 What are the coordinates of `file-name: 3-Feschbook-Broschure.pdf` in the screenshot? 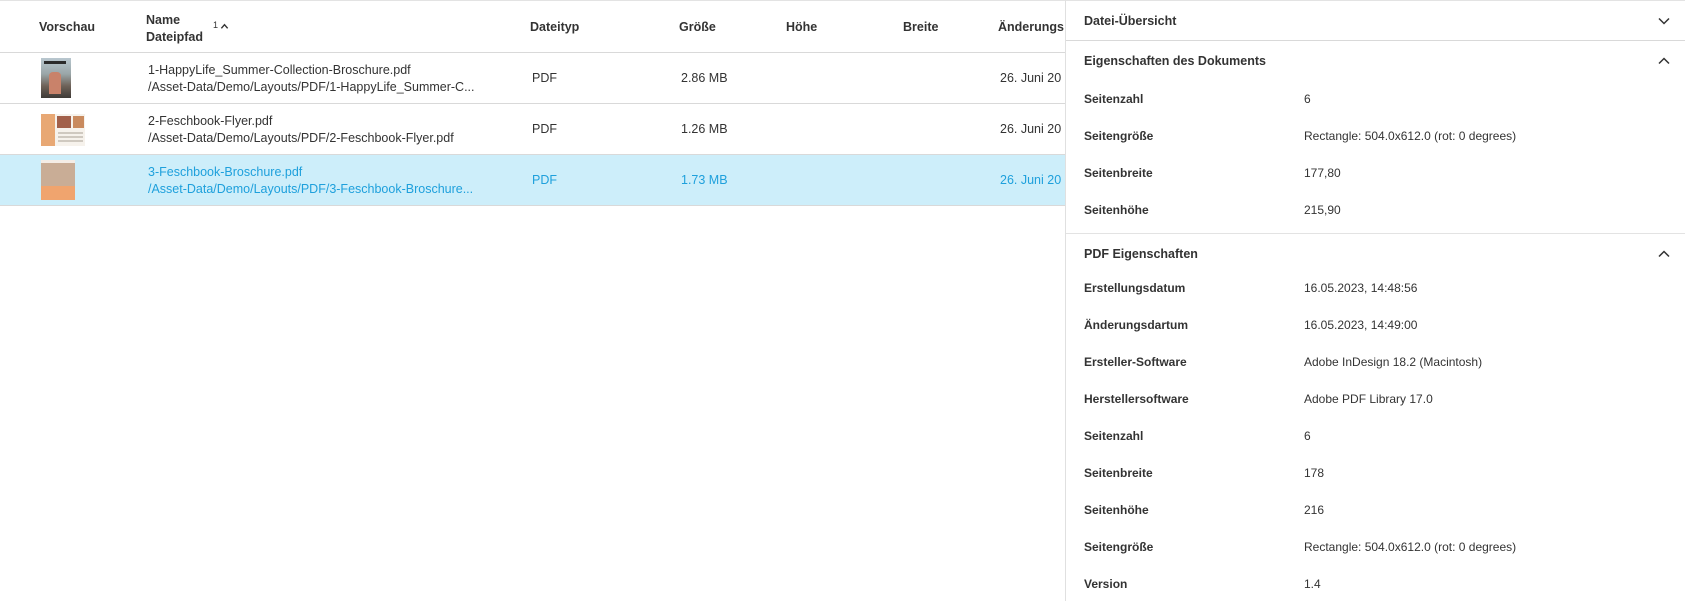 It's located at (225, 172).